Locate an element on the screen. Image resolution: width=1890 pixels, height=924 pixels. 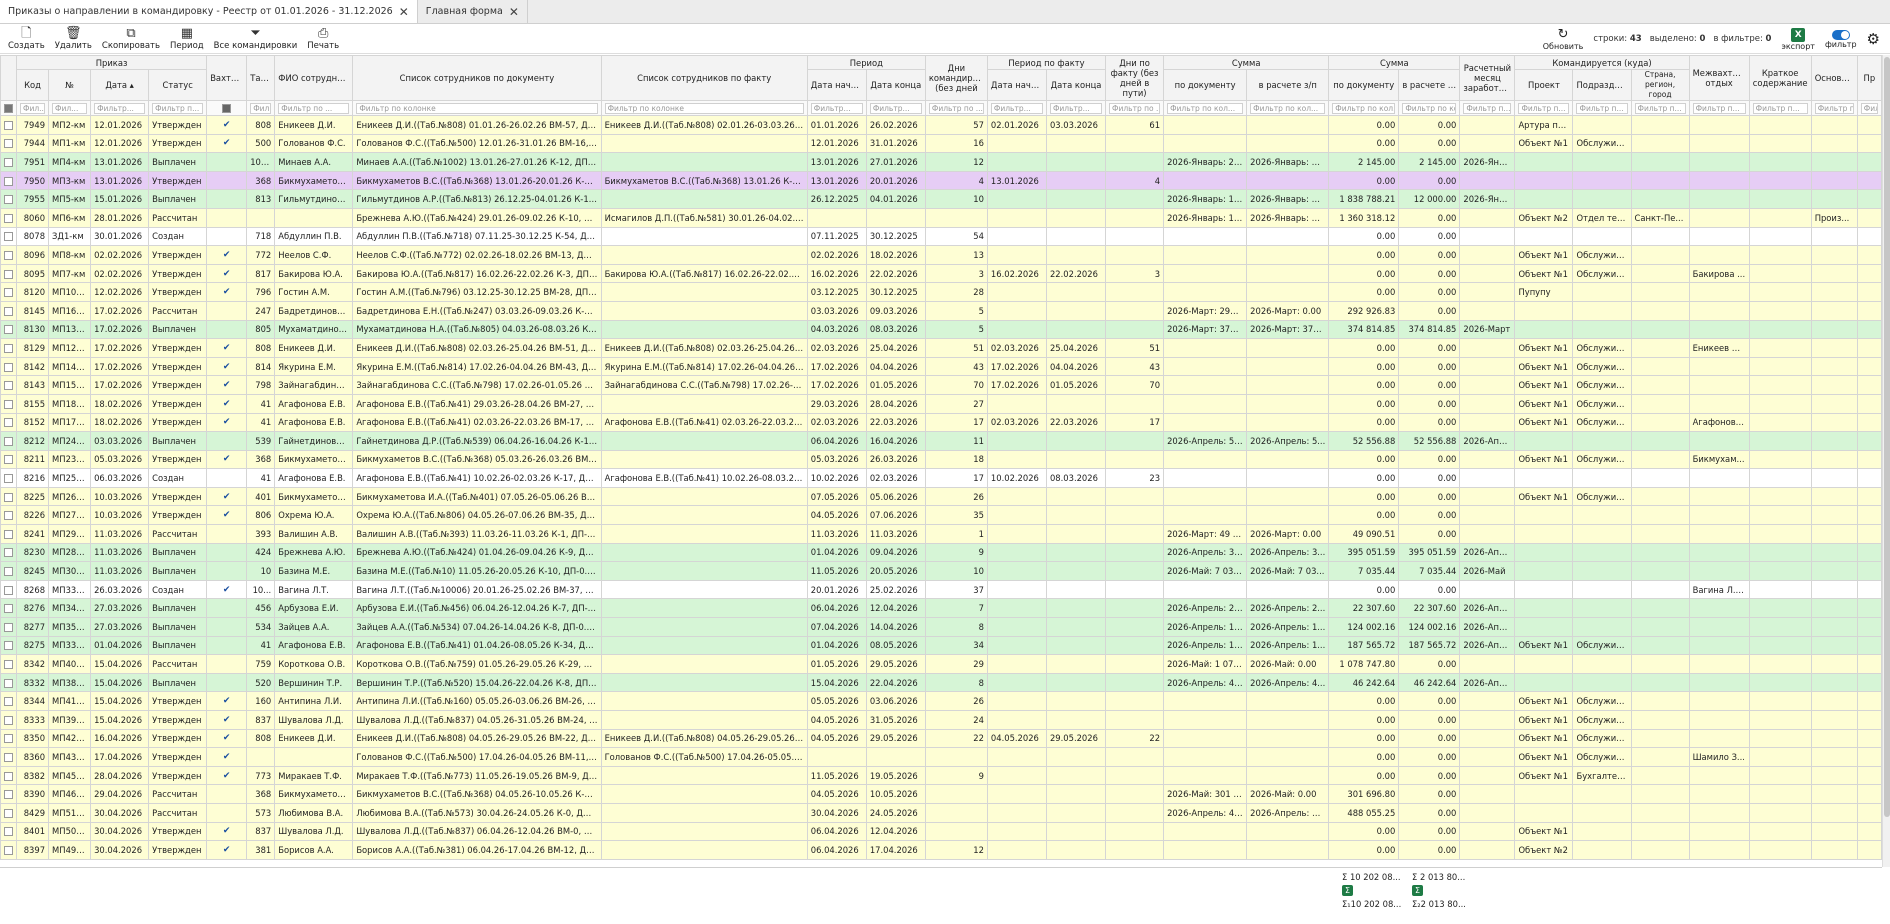
cell-osn is located at coordinates (1834, 534).